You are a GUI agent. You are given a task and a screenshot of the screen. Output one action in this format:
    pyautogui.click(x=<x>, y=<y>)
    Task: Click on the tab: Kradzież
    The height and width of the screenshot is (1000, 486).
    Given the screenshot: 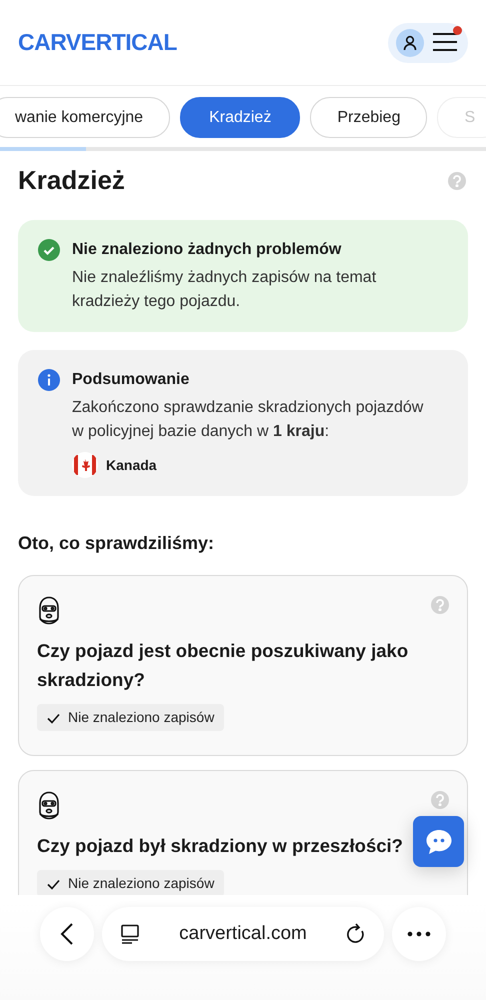 What is the action you would take?
    pyautogui.click(x=240, y=117)
    